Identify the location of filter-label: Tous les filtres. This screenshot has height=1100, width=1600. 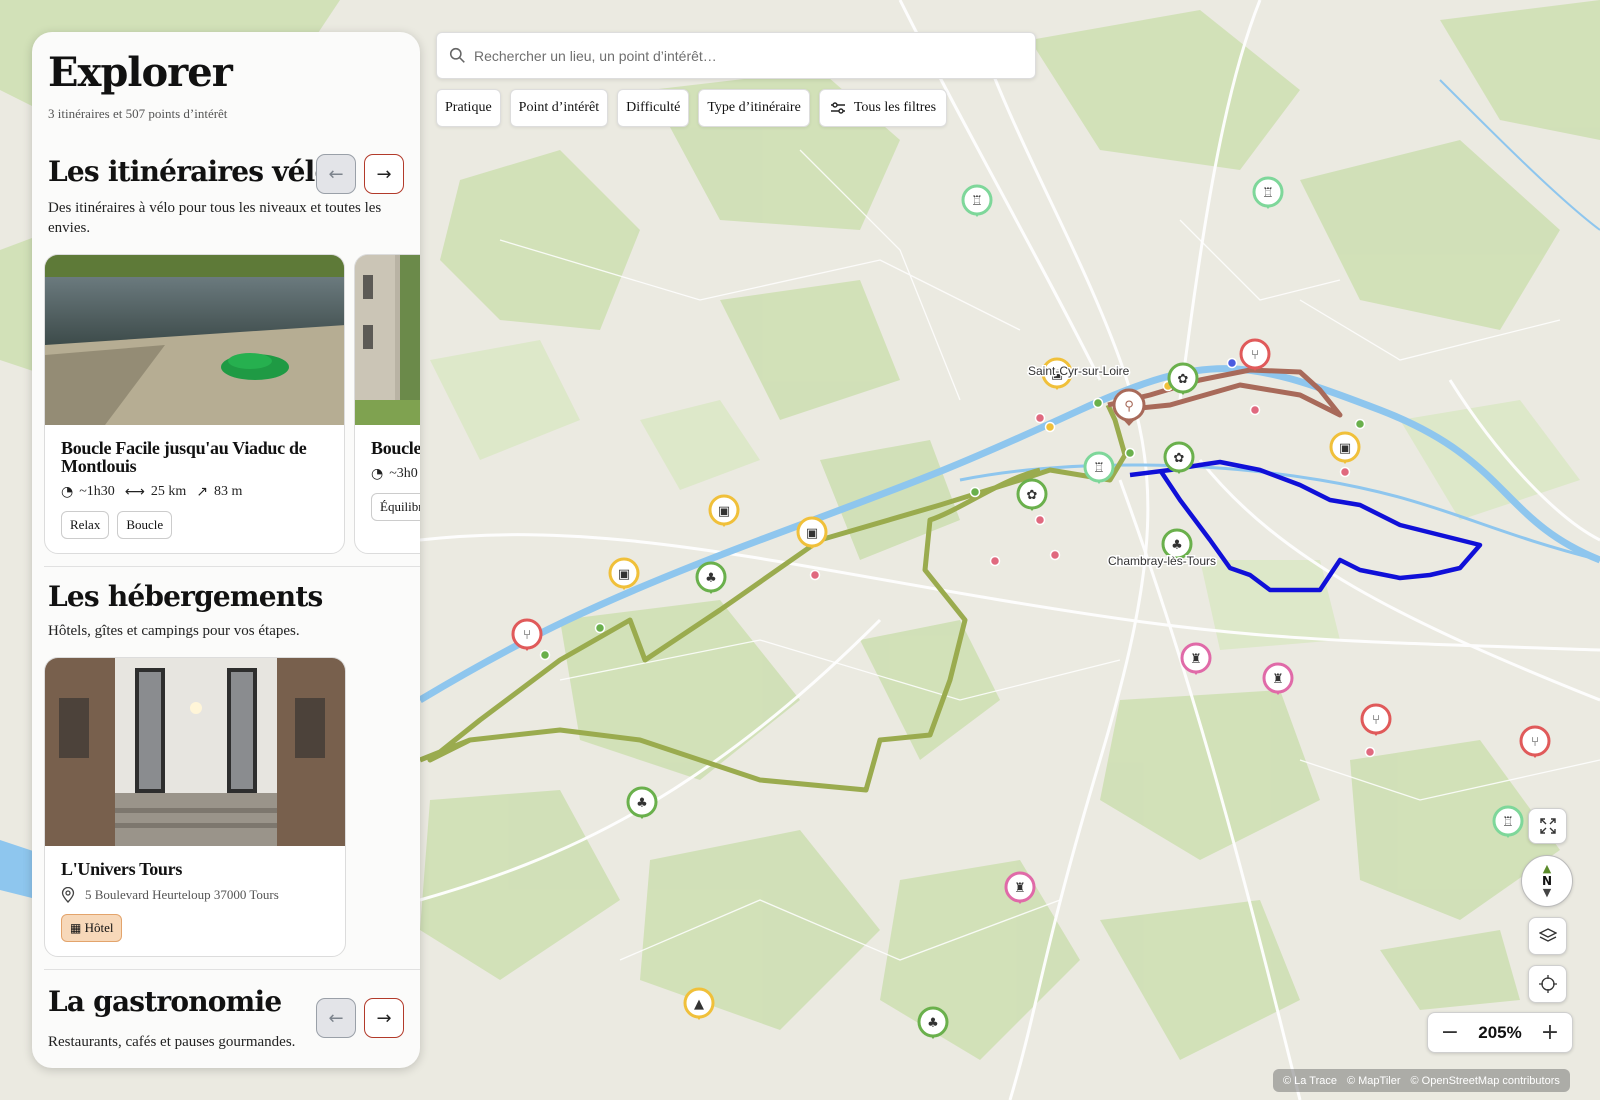
(895, 107).